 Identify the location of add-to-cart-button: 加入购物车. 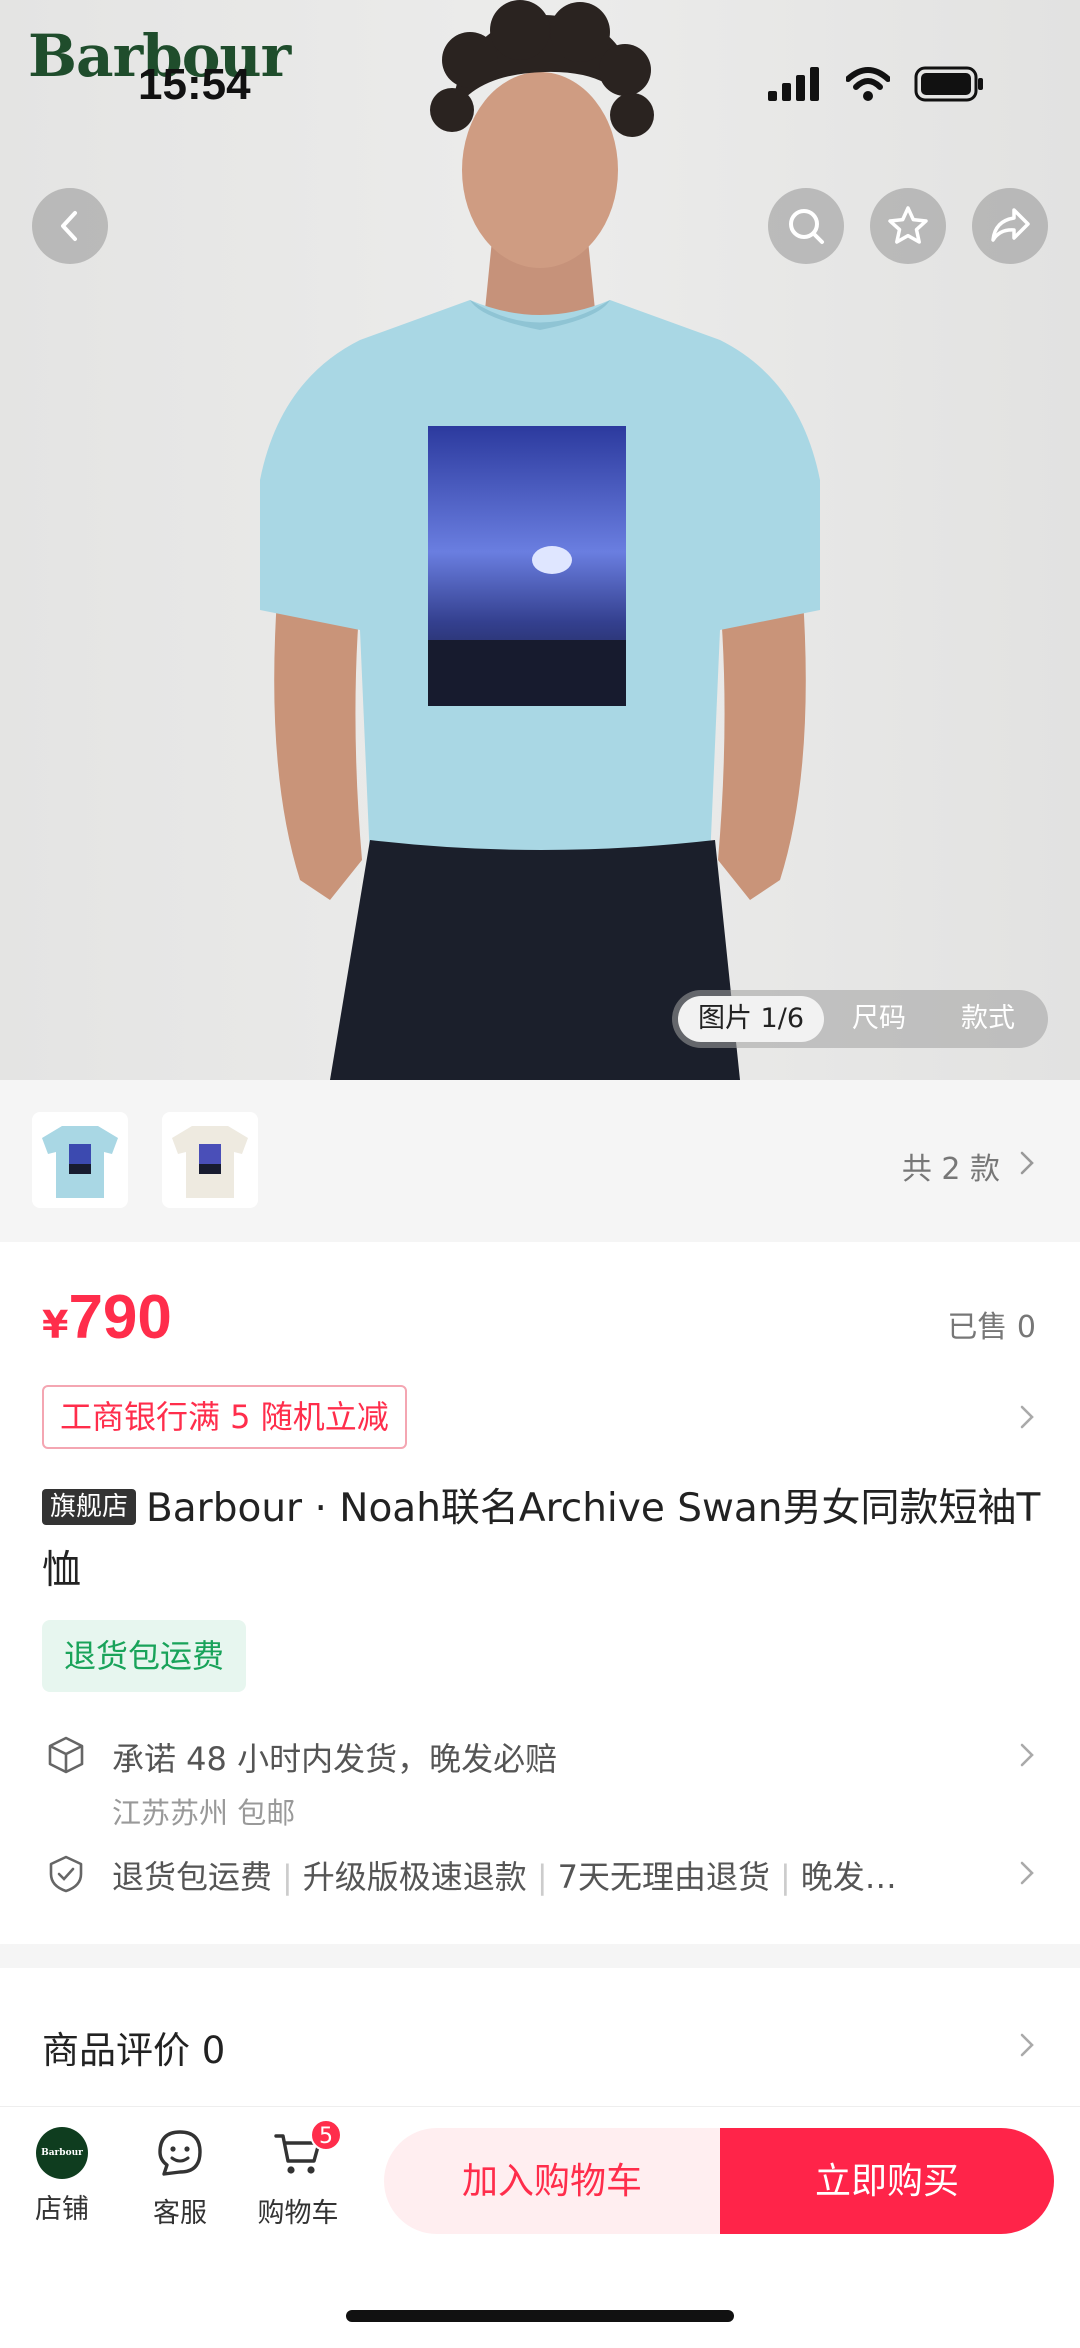
(552, 2181).